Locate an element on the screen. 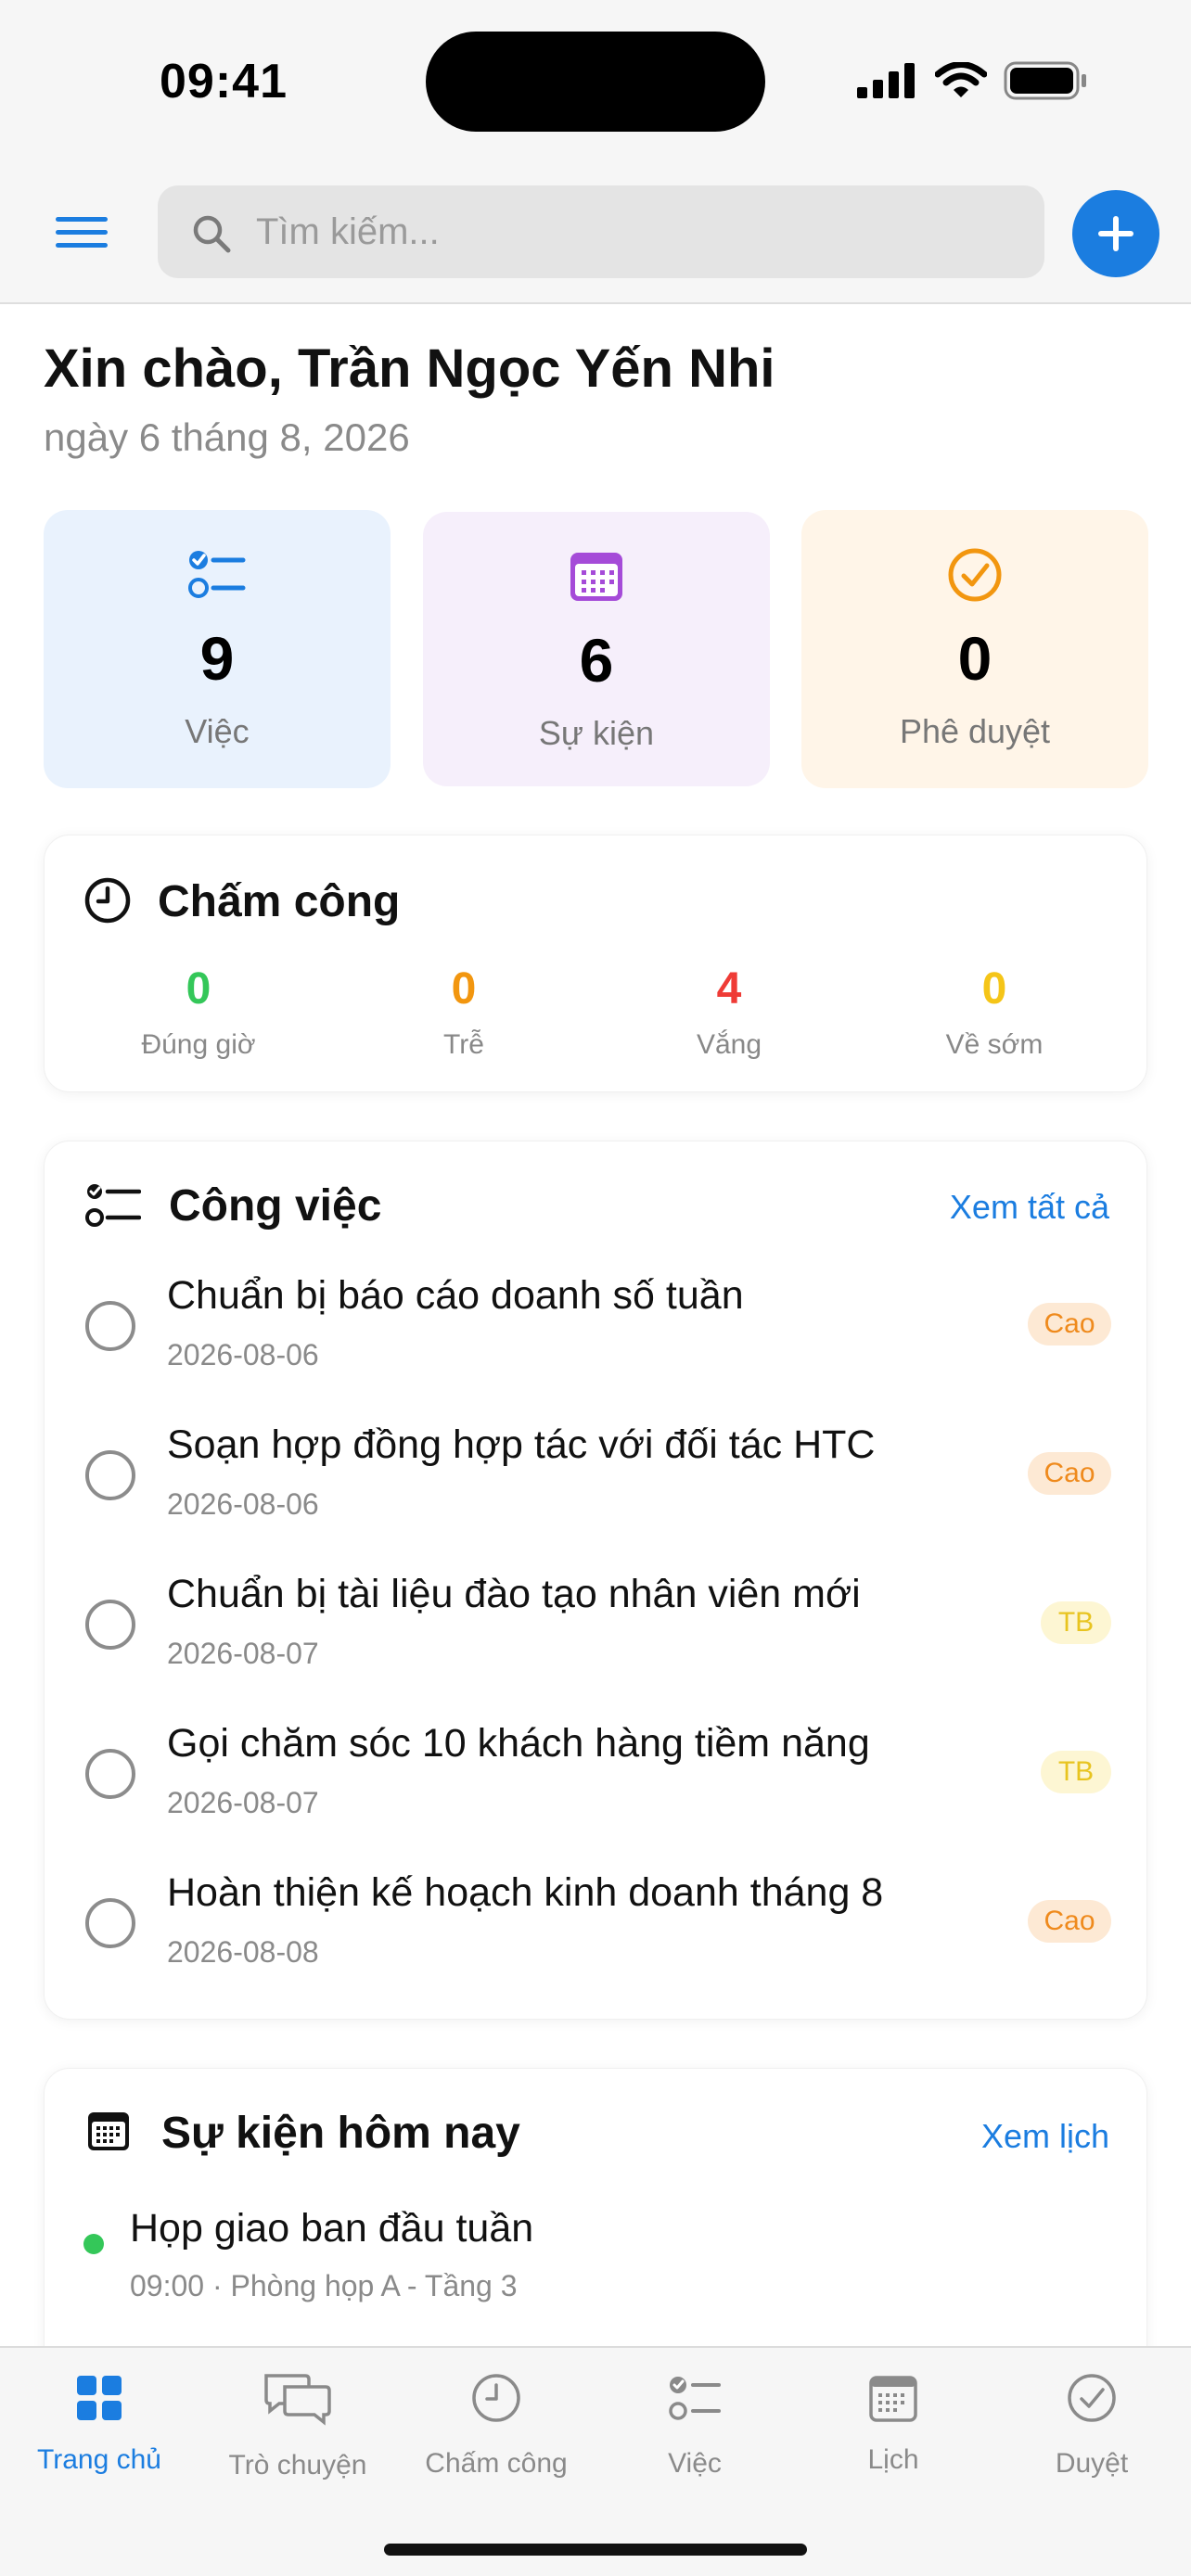 This screenshot has width=1191, height=2576. stat-value: 9 is located at coordinates (217, 658).